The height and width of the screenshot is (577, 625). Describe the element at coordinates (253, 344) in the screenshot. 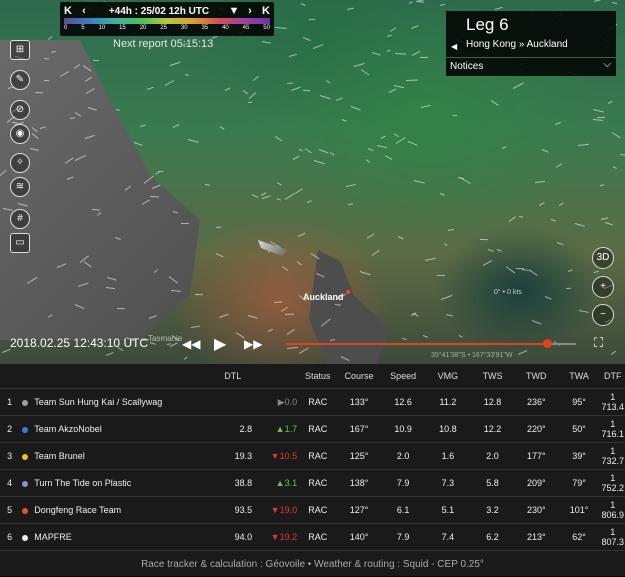

I see `fast-forward-button: ▶▶` at that location.